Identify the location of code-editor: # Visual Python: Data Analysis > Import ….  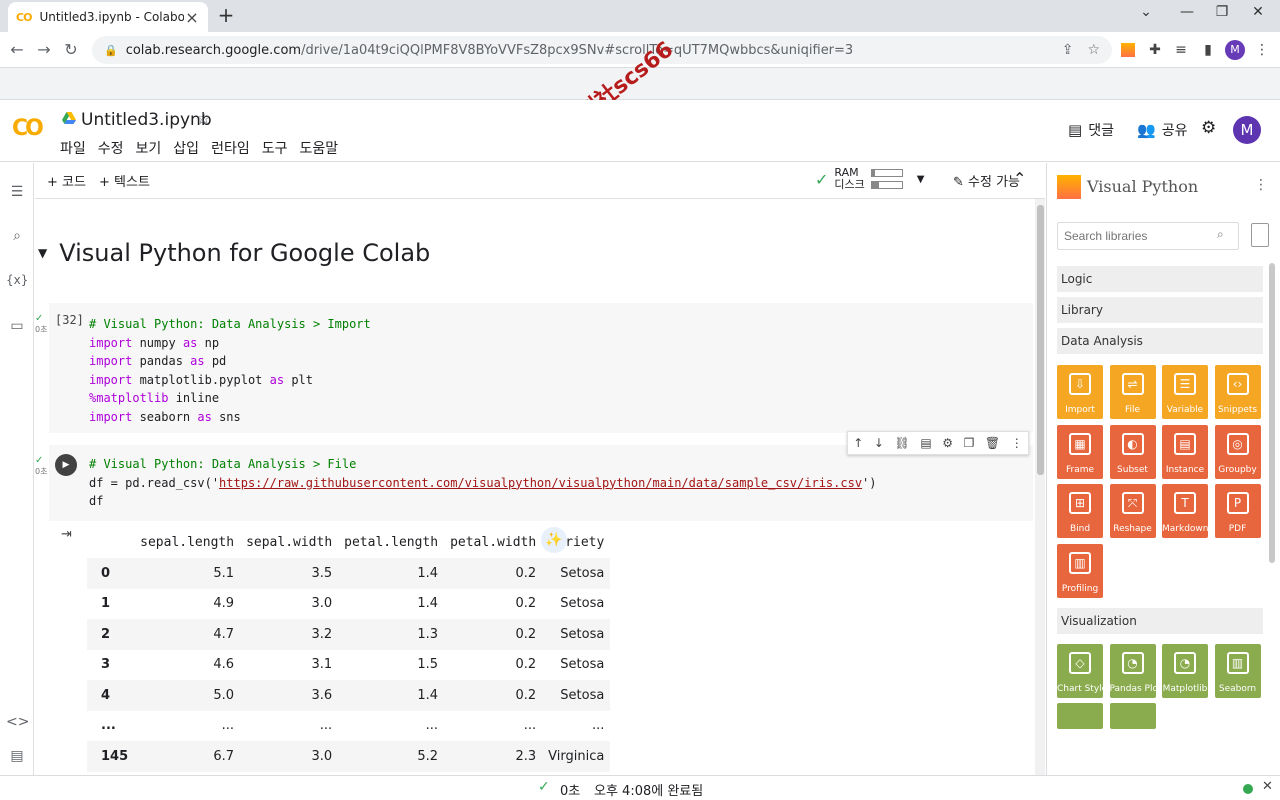
(230, 371).